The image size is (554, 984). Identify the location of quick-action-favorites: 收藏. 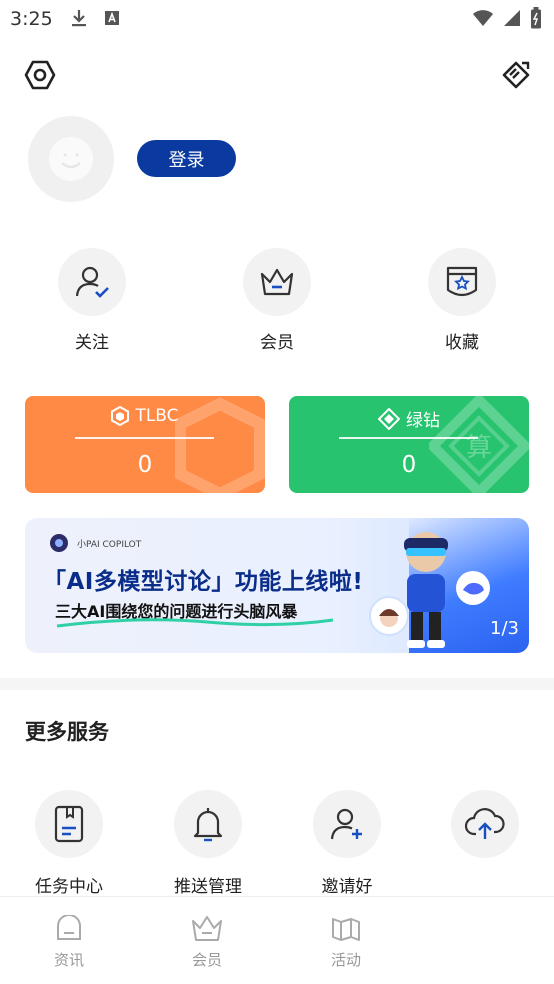
(462, 300).